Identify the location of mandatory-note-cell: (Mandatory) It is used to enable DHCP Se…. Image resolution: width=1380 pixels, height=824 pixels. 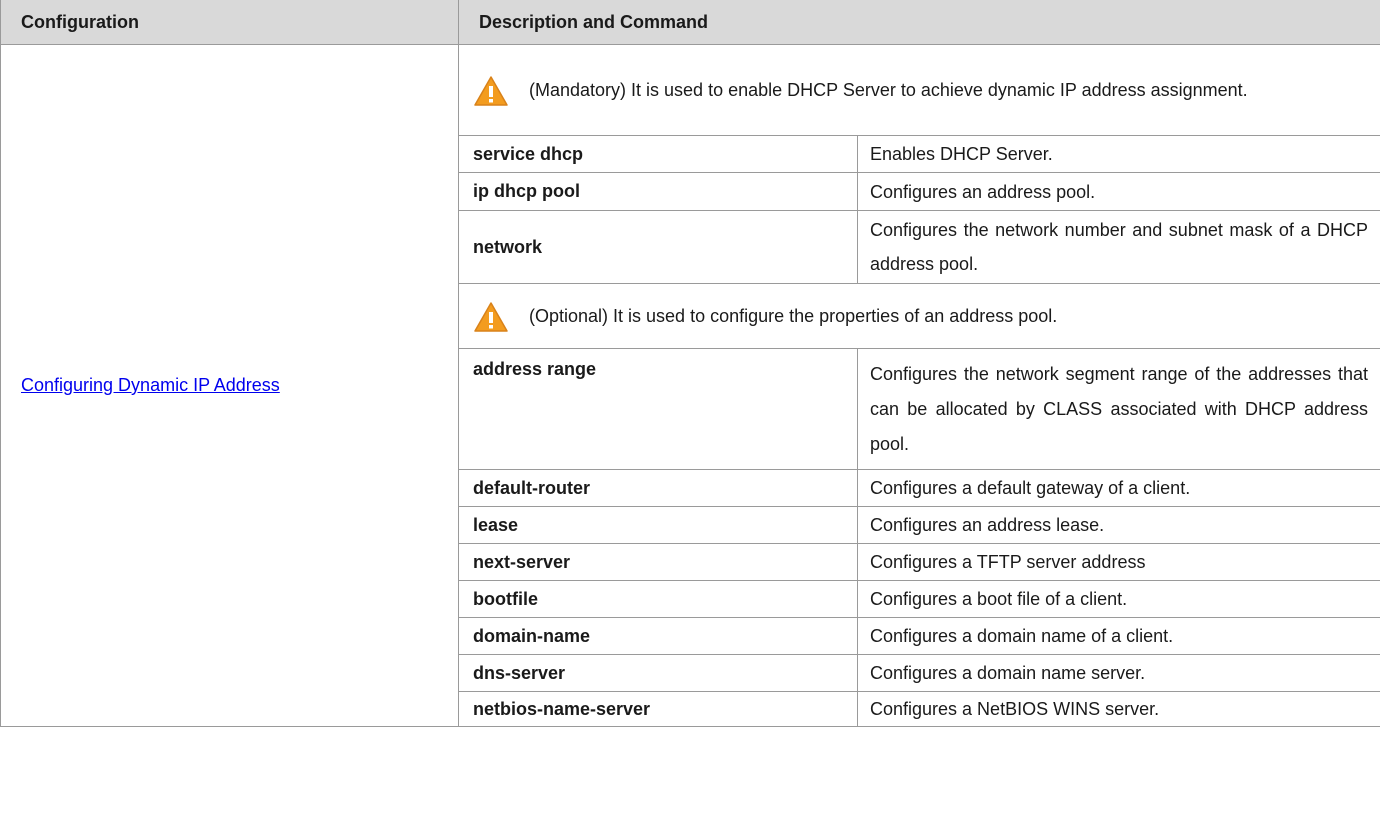
(919, 90).